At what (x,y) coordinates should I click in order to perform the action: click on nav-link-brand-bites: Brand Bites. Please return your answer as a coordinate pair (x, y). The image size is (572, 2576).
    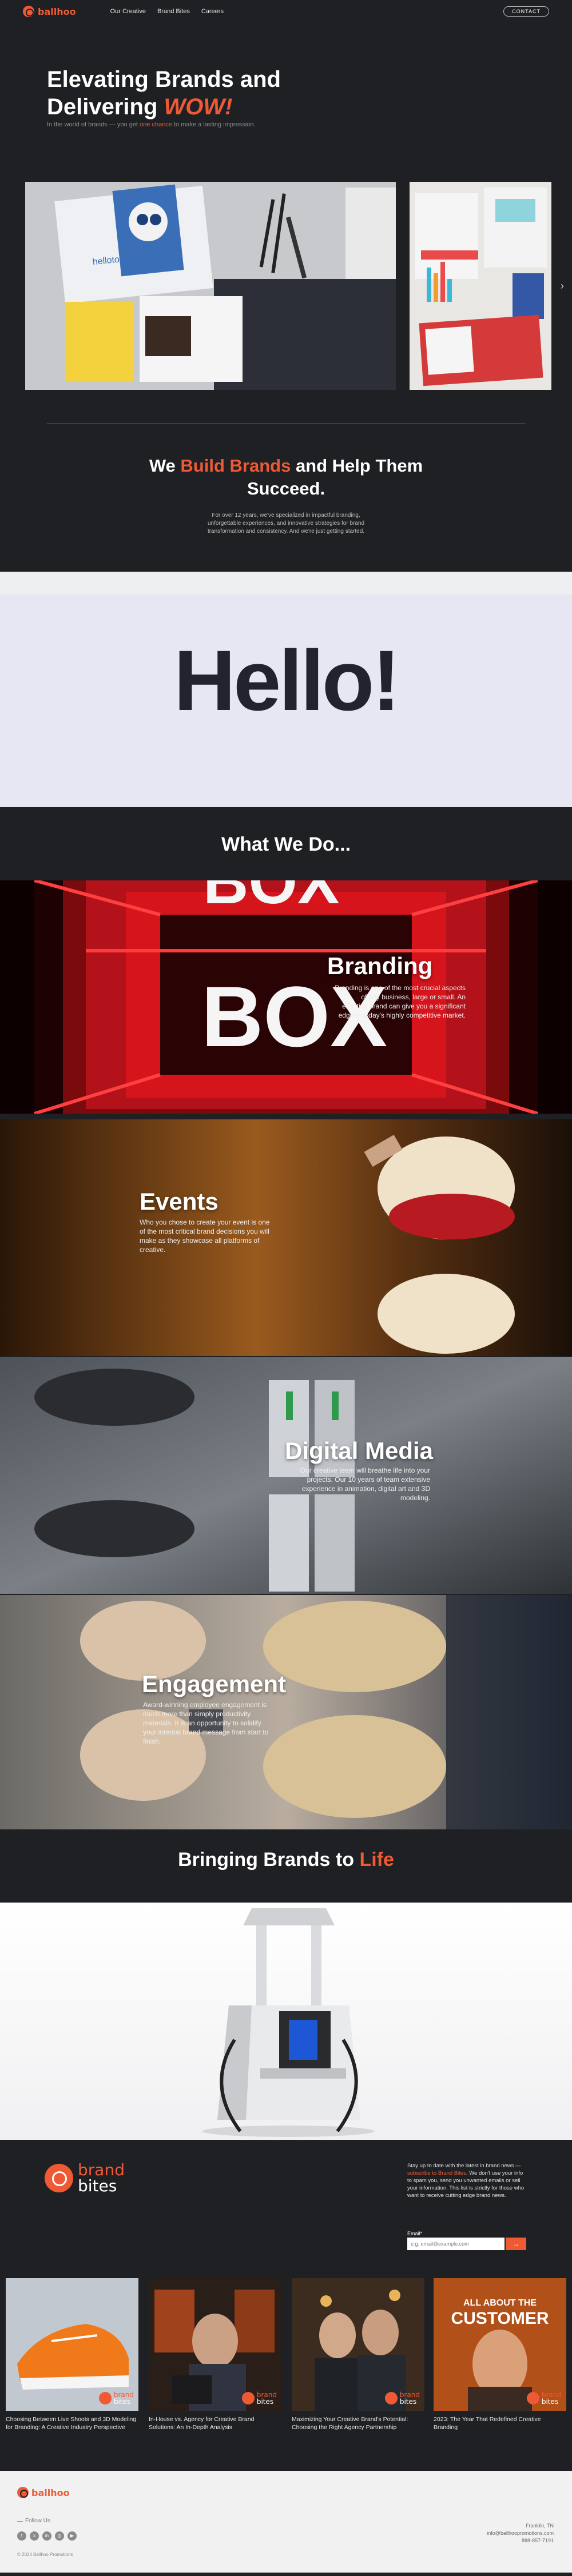
    Looking at the image, I should click on (173, 11).